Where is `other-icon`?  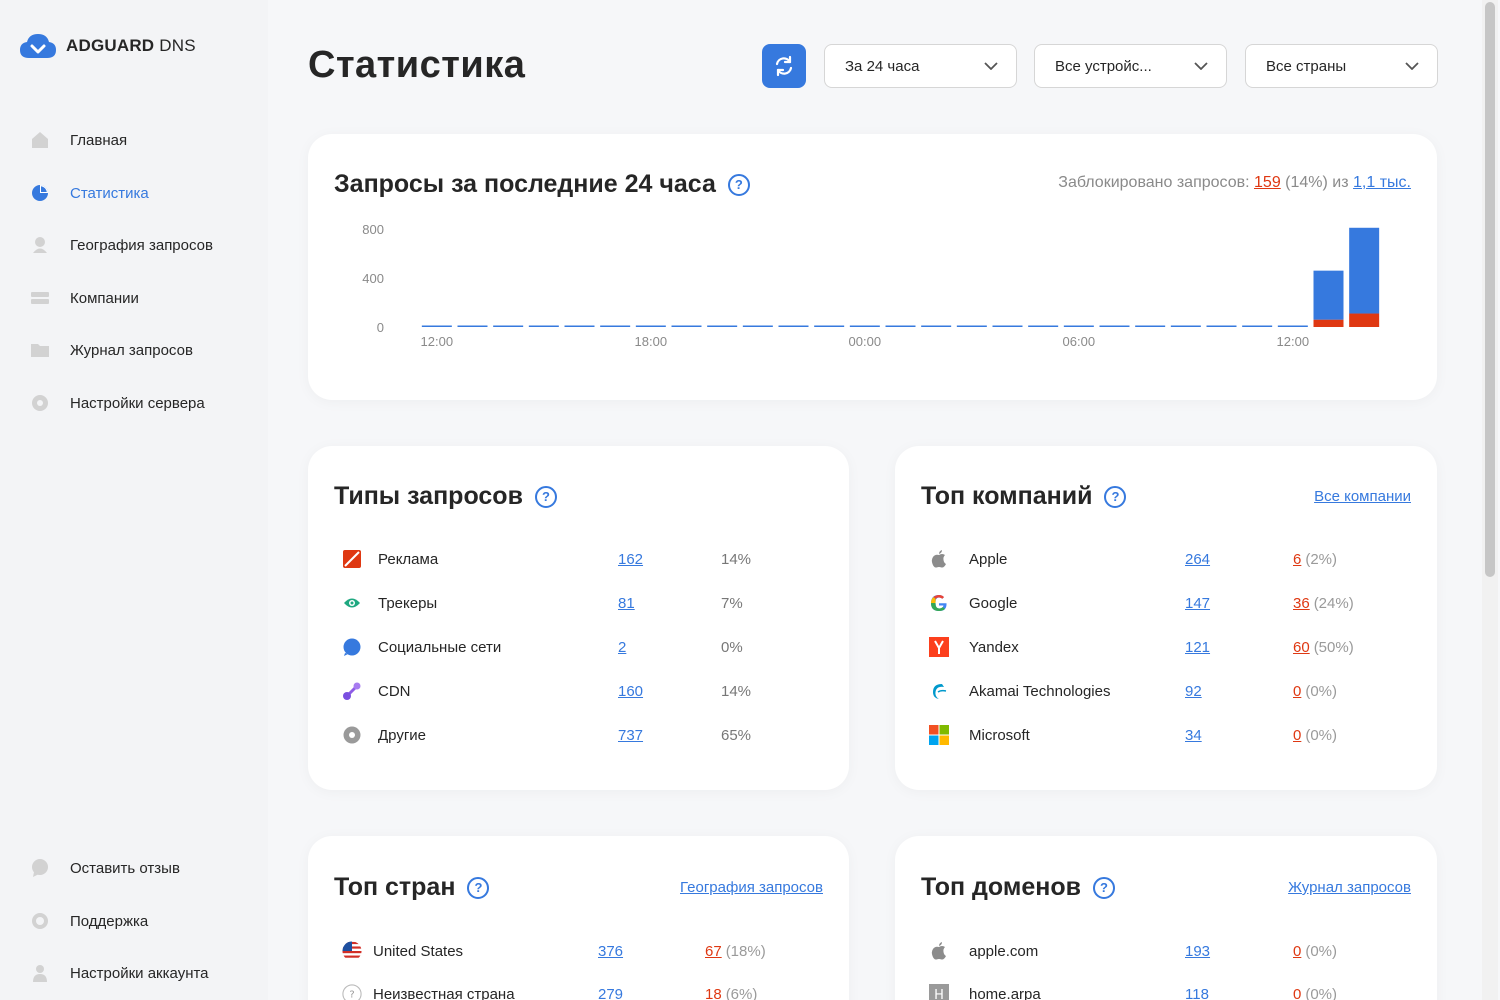 other-icon is located at coordinates (352, 735).